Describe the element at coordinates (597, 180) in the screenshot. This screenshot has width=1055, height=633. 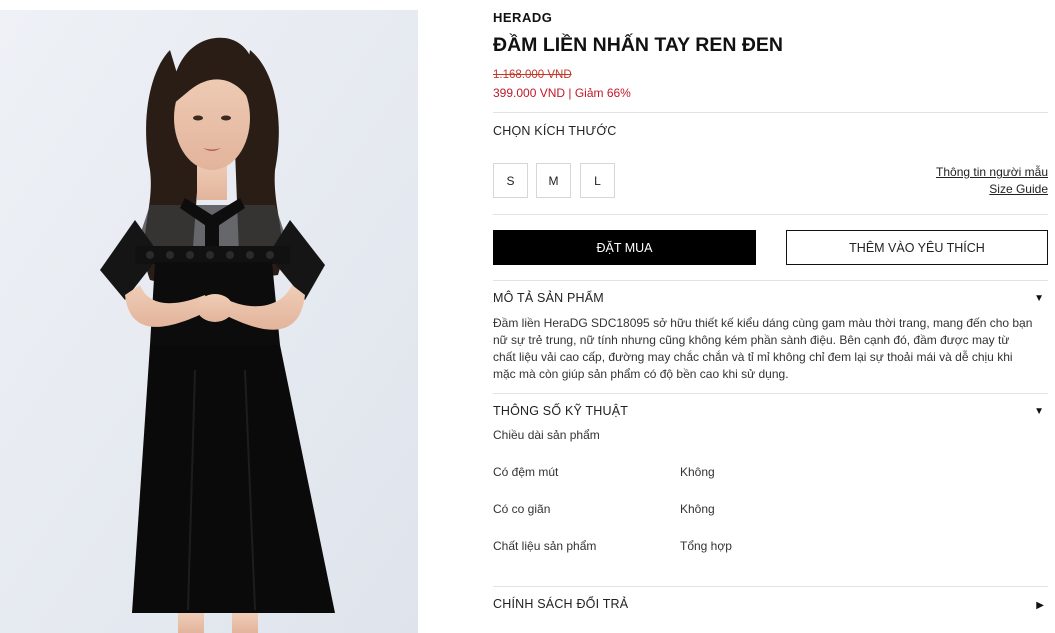
I see `size-option-l: L` at that location.